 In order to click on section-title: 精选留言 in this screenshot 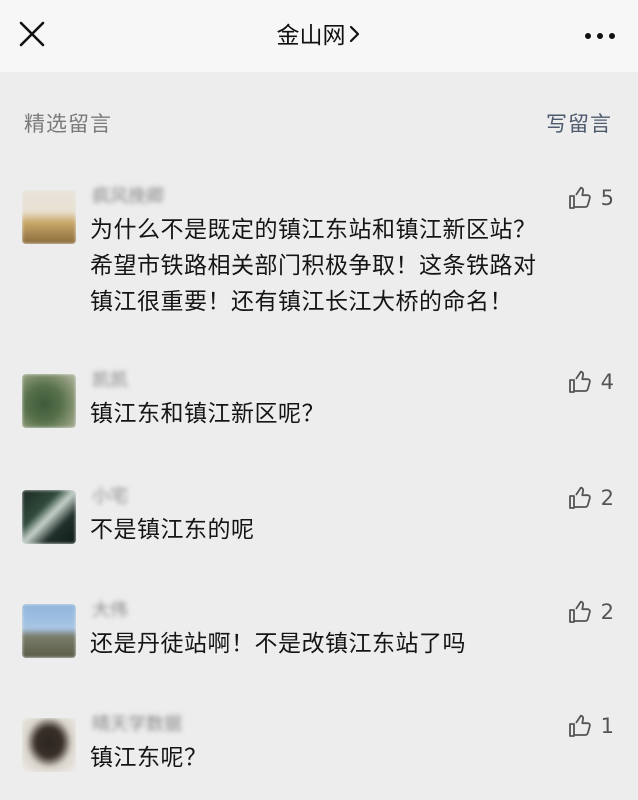, I will do `click(68, 124)`.